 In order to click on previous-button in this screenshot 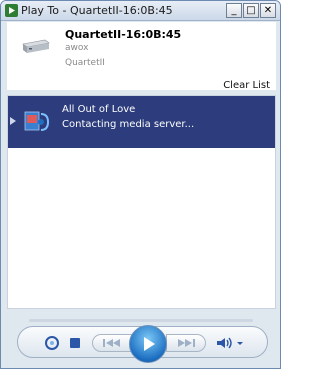, I will do `click(112, 343)`.